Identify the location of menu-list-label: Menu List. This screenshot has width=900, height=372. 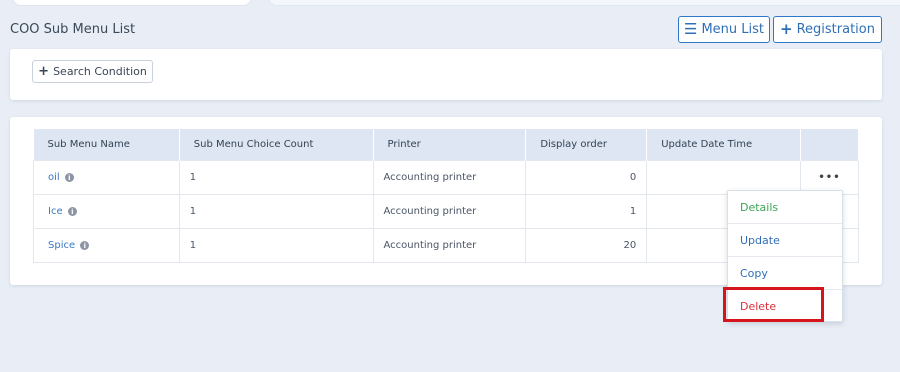
(732, 29).